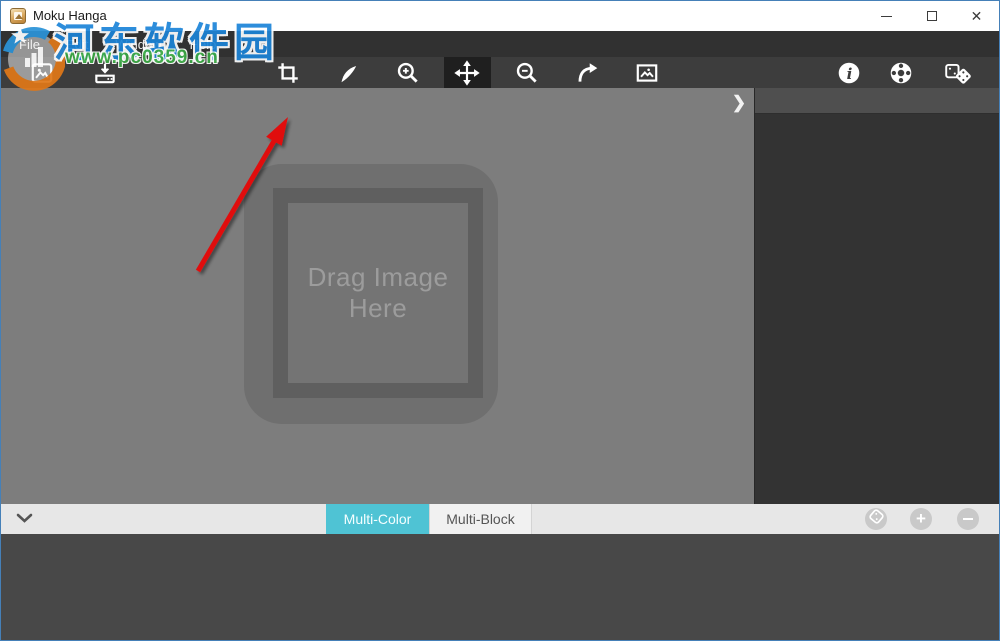  I want to click on chevron-right-icon: ❯, so click(739, 102).